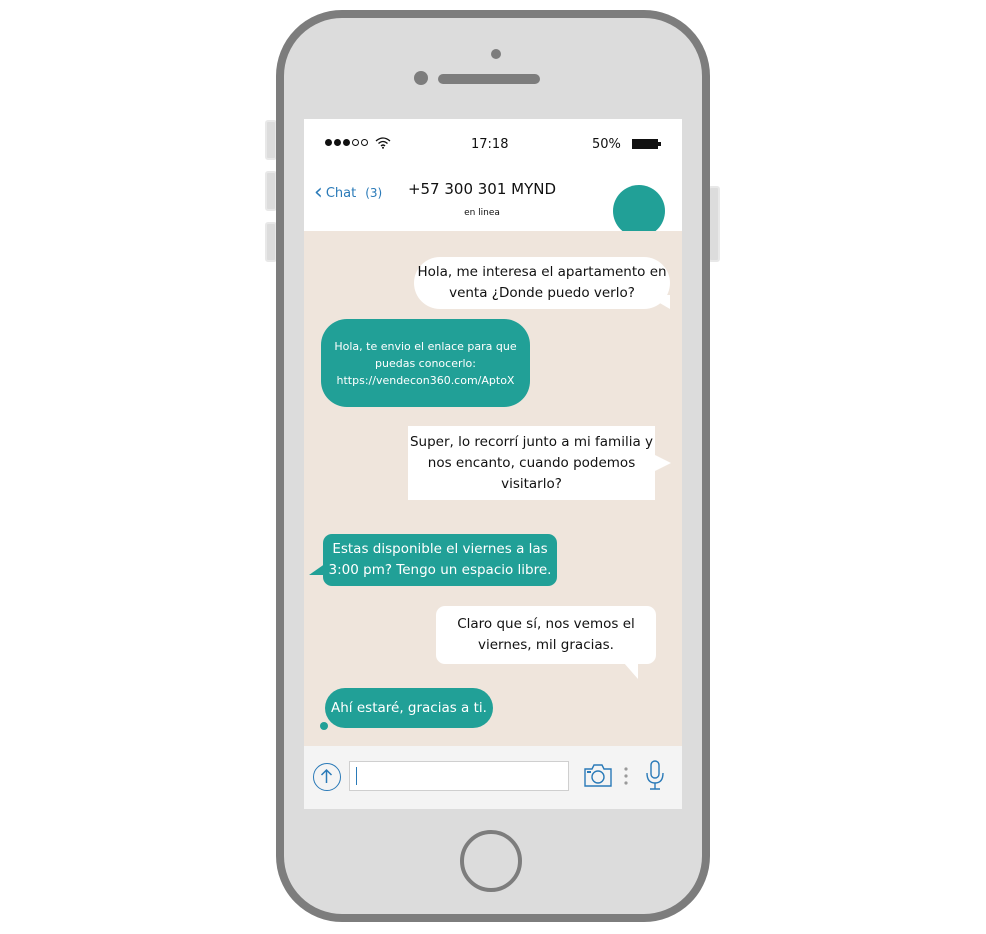  What do you see at coordinates (491, 861) in the screenshot?
I see `home-button` at bounding box center [491, 861].